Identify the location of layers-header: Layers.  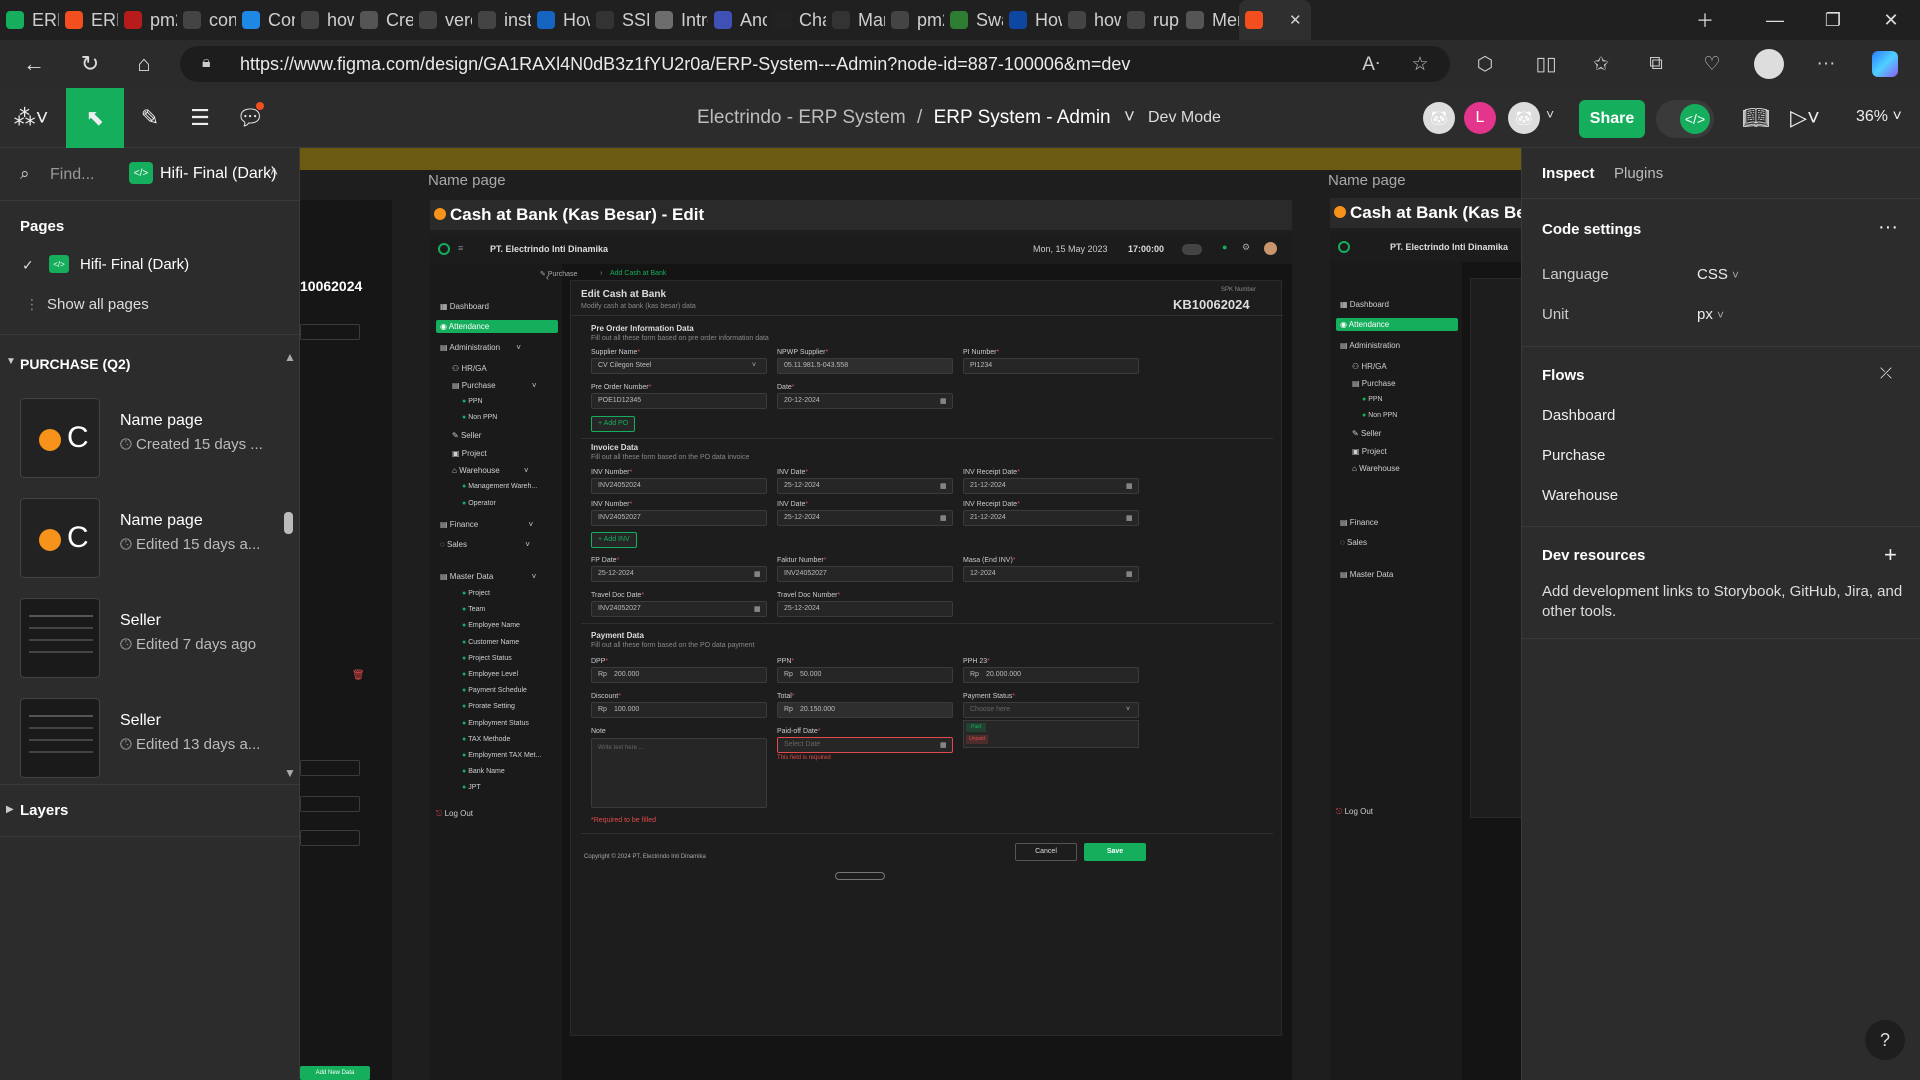
(44, 810).